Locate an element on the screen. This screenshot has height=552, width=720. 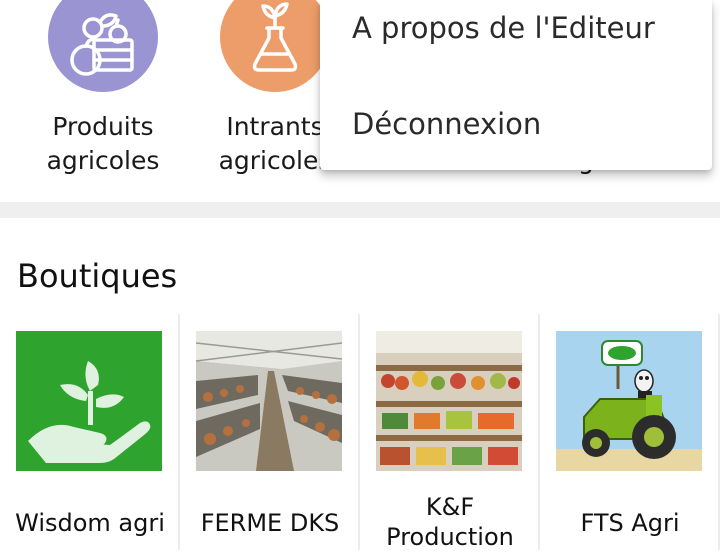
section-divider is located at coordinates (360, 210).